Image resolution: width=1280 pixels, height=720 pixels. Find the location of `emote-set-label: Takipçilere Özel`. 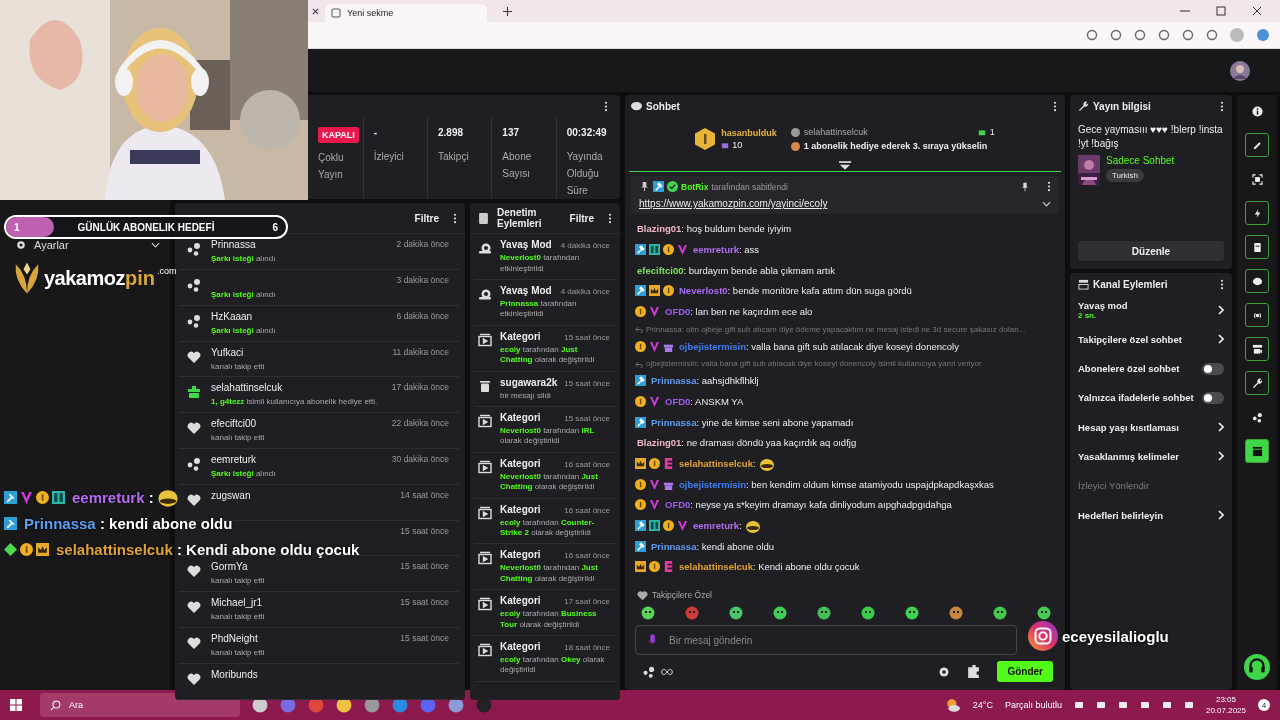

emote-set-label: Takipçilere Özel is located at coordinates (682, 595).